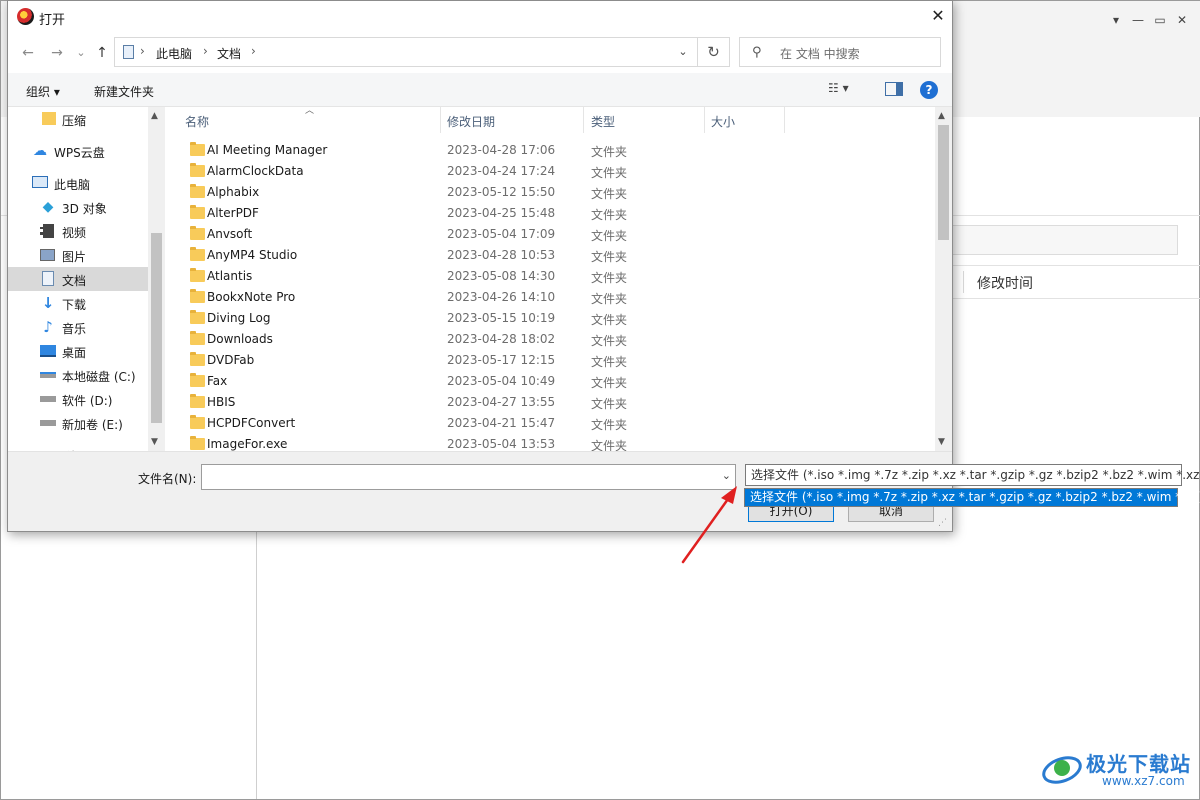 This screenshot has width=1200, height=800. Describe the element at coordinates (310, 111) in the screenshot. I see `sort-ascending-icon: ︿` at that location.